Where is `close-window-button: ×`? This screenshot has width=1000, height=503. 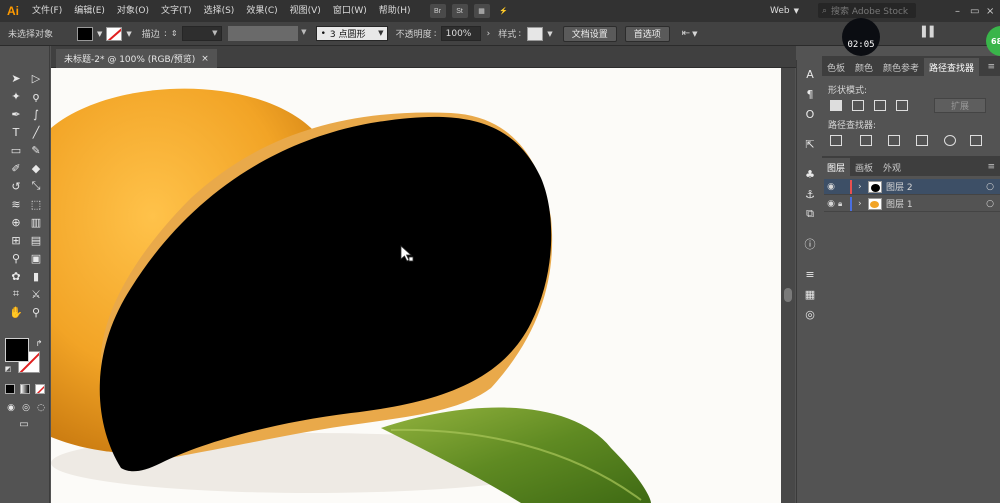 close-window-button: × is located at coordinates (990, 11).